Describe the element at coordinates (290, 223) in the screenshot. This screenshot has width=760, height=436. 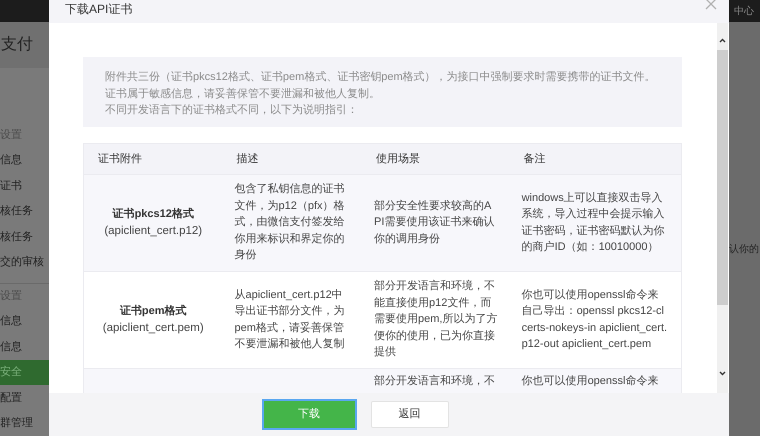
I see `table-cell-text: 包含了私钥信息的证书文件，为p12（pfx）格式，由微信支付签发给你用来标识和界定你的身份` at that location.